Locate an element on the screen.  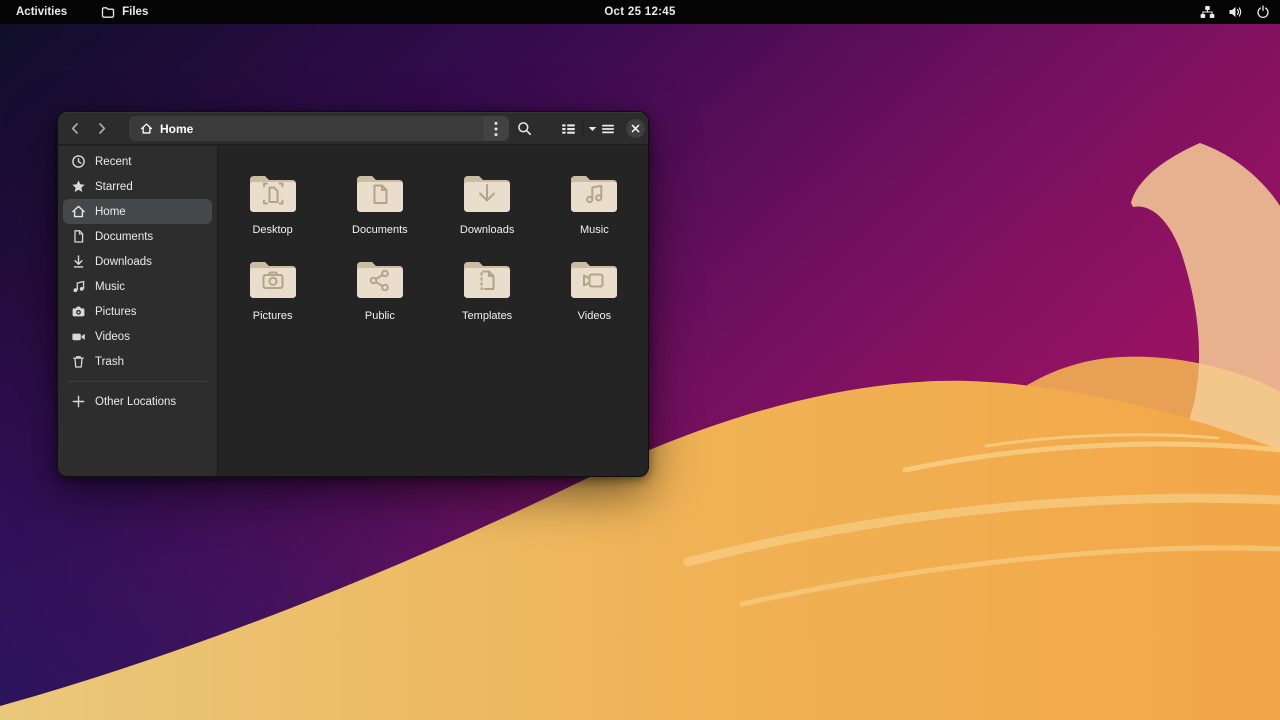
sidebar-item-label: Videos is located at coordinates (112, 336).